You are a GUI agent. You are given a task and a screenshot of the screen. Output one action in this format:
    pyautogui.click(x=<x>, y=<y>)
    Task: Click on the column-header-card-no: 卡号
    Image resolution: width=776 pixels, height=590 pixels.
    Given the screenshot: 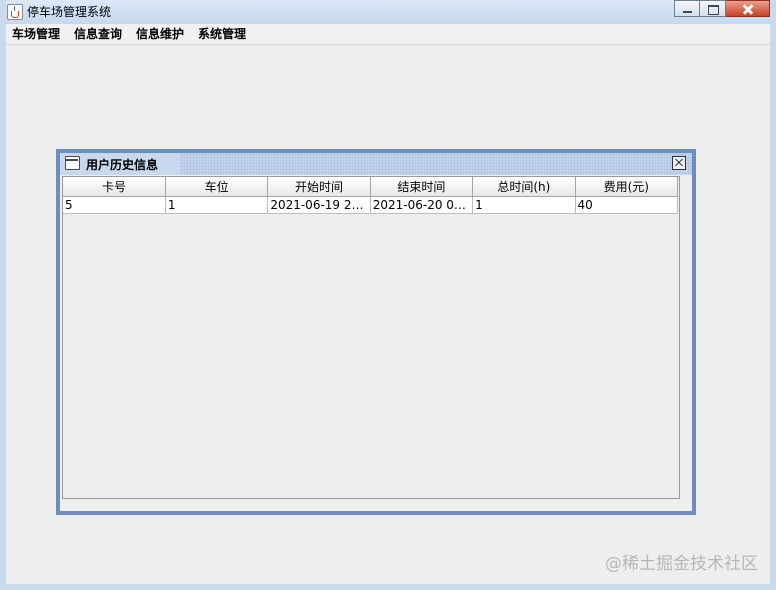 What is the action you would take?
    pyautogui.click(x=114, y=187)
    